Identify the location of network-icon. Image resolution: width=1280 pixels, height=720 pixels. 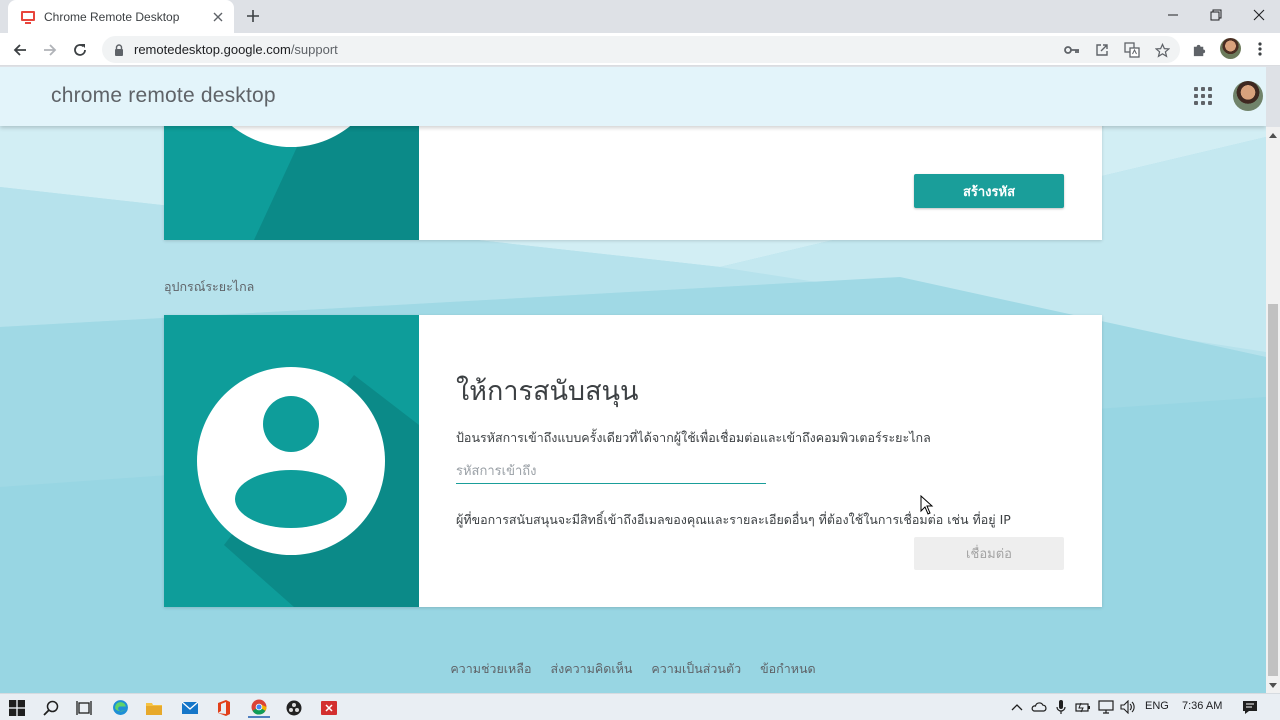
(1106, 707).